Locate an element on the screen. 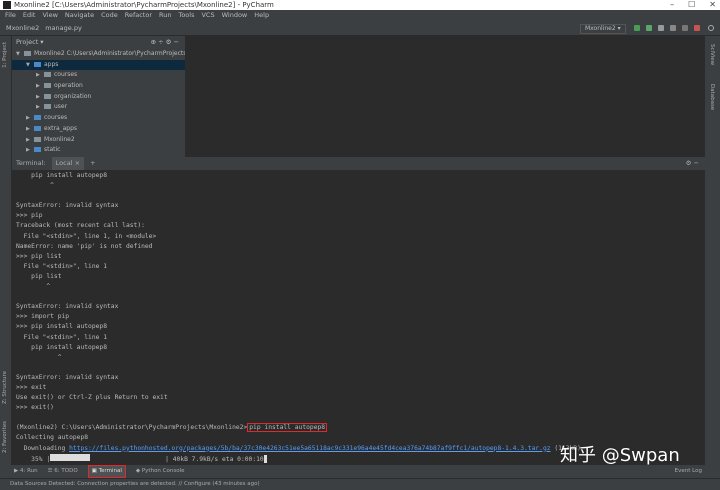  menu-run: Run is located at coordinates (165, 15).